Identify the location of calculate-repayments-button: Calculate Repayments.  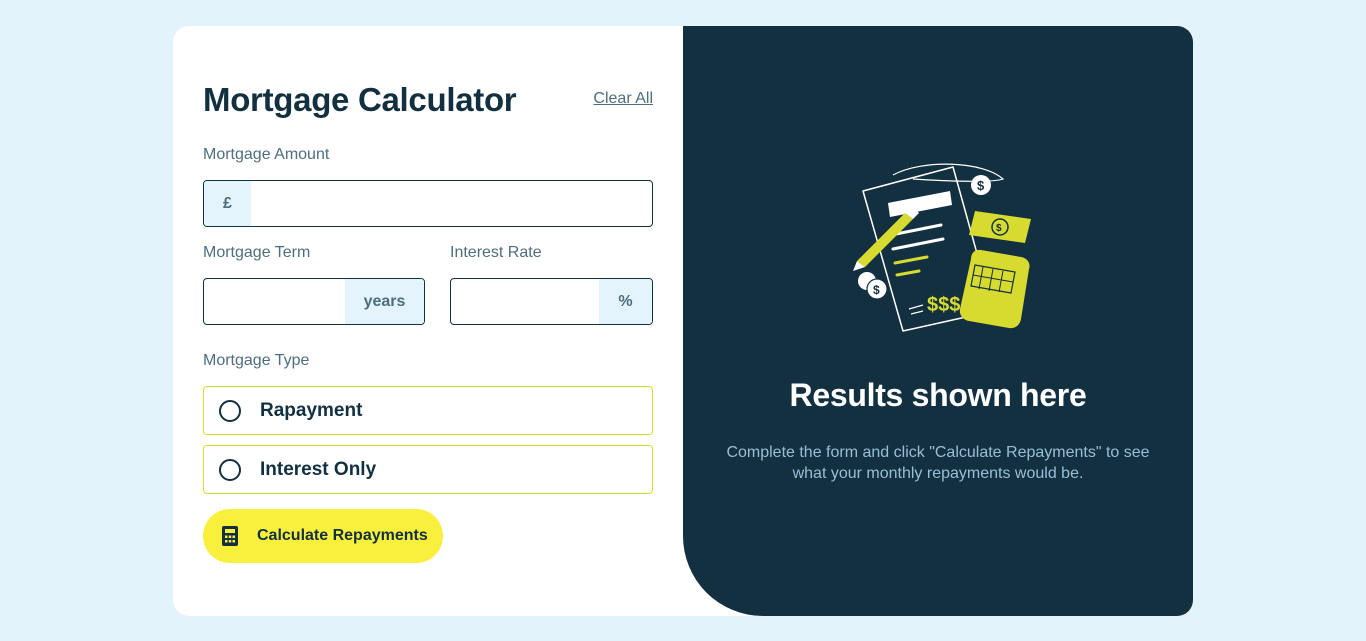
(323, 536).